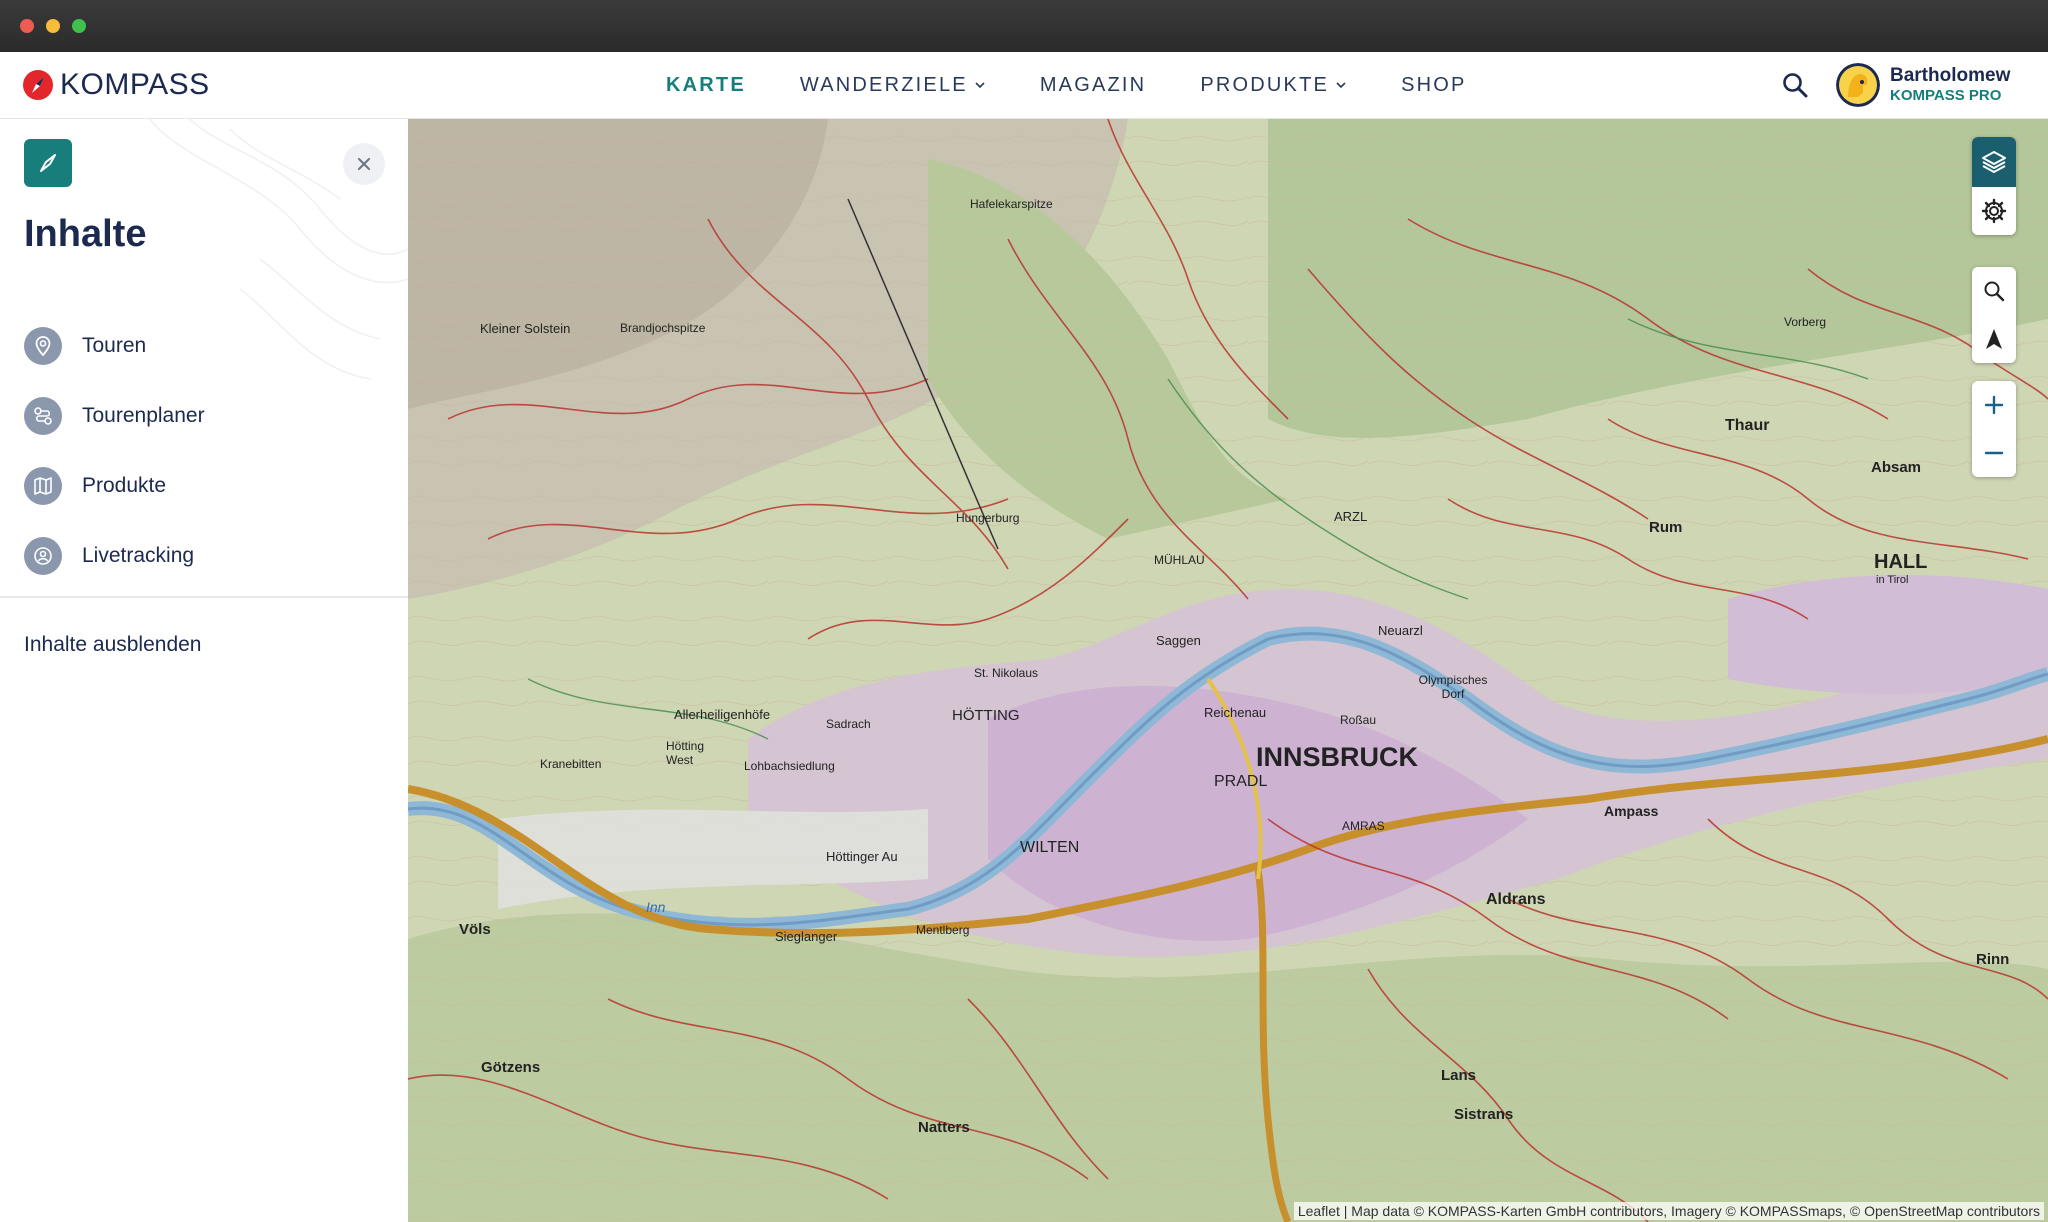 The image size is (2048, 1222). I want to click on map-label-neuarzl: Neuarzl, so click(1400, 630).